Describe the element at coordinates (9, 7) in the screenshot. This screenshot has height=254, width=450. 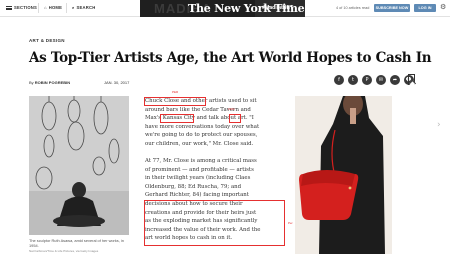
I see `hamburger-icon` at that location.